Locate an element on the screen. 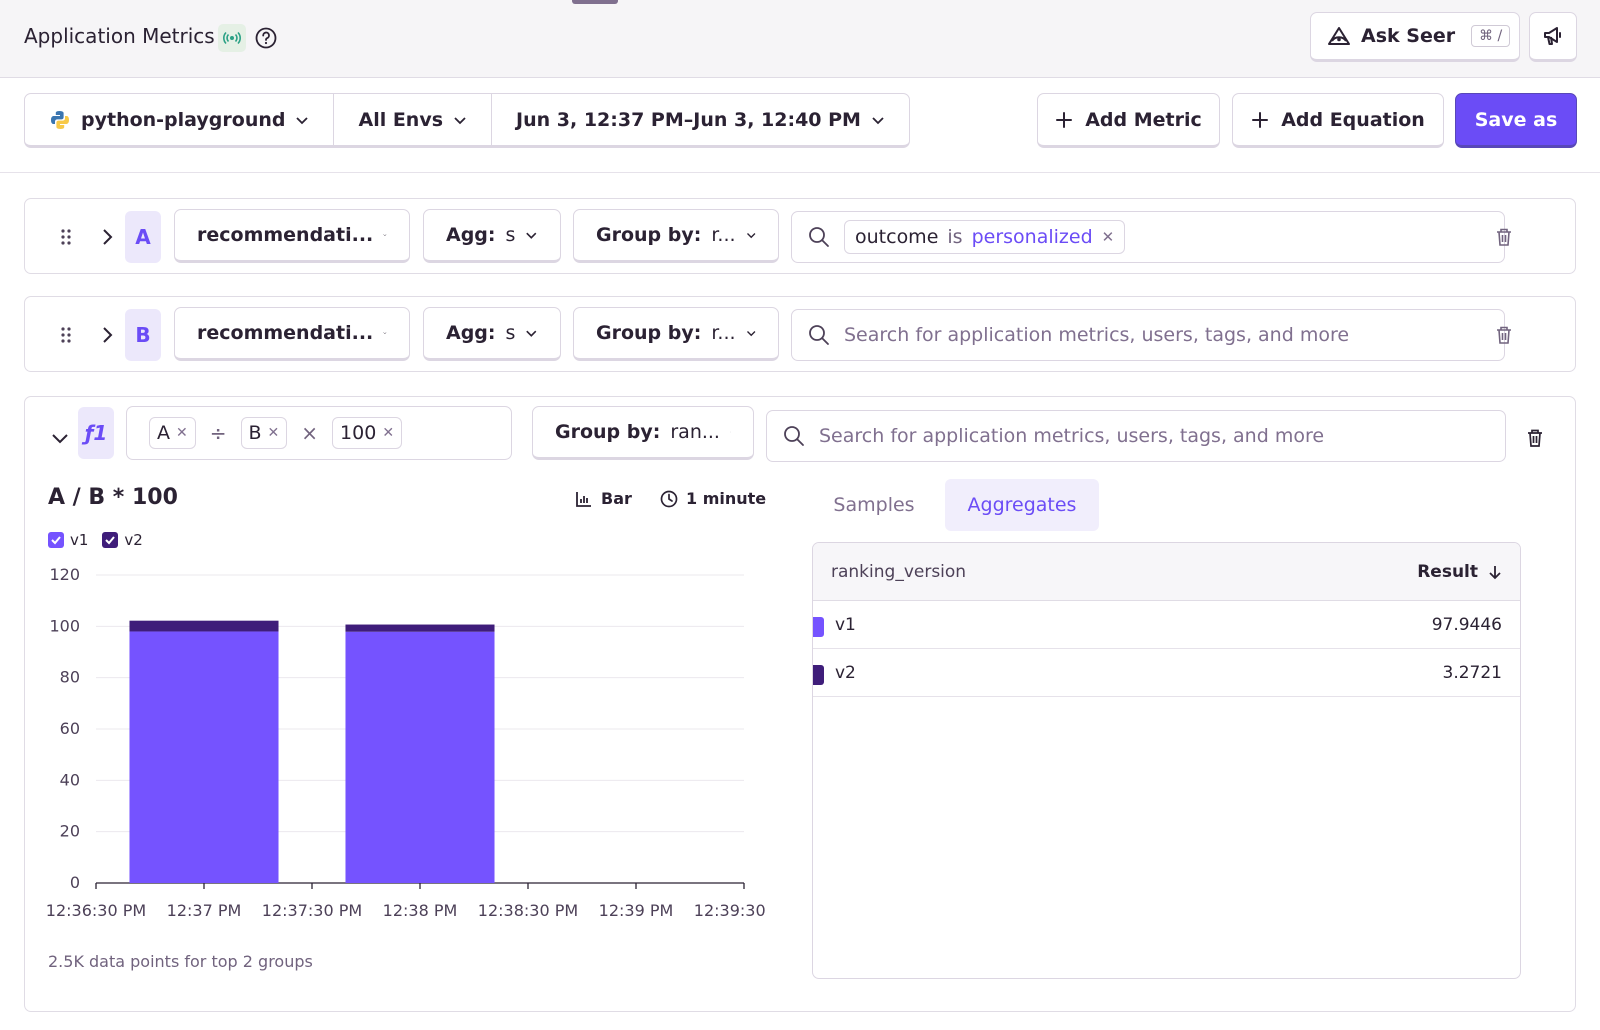 This screenshot has height=1030, width=1600. table-row: v1 97.9446 is located at coordinates (1166, 625).